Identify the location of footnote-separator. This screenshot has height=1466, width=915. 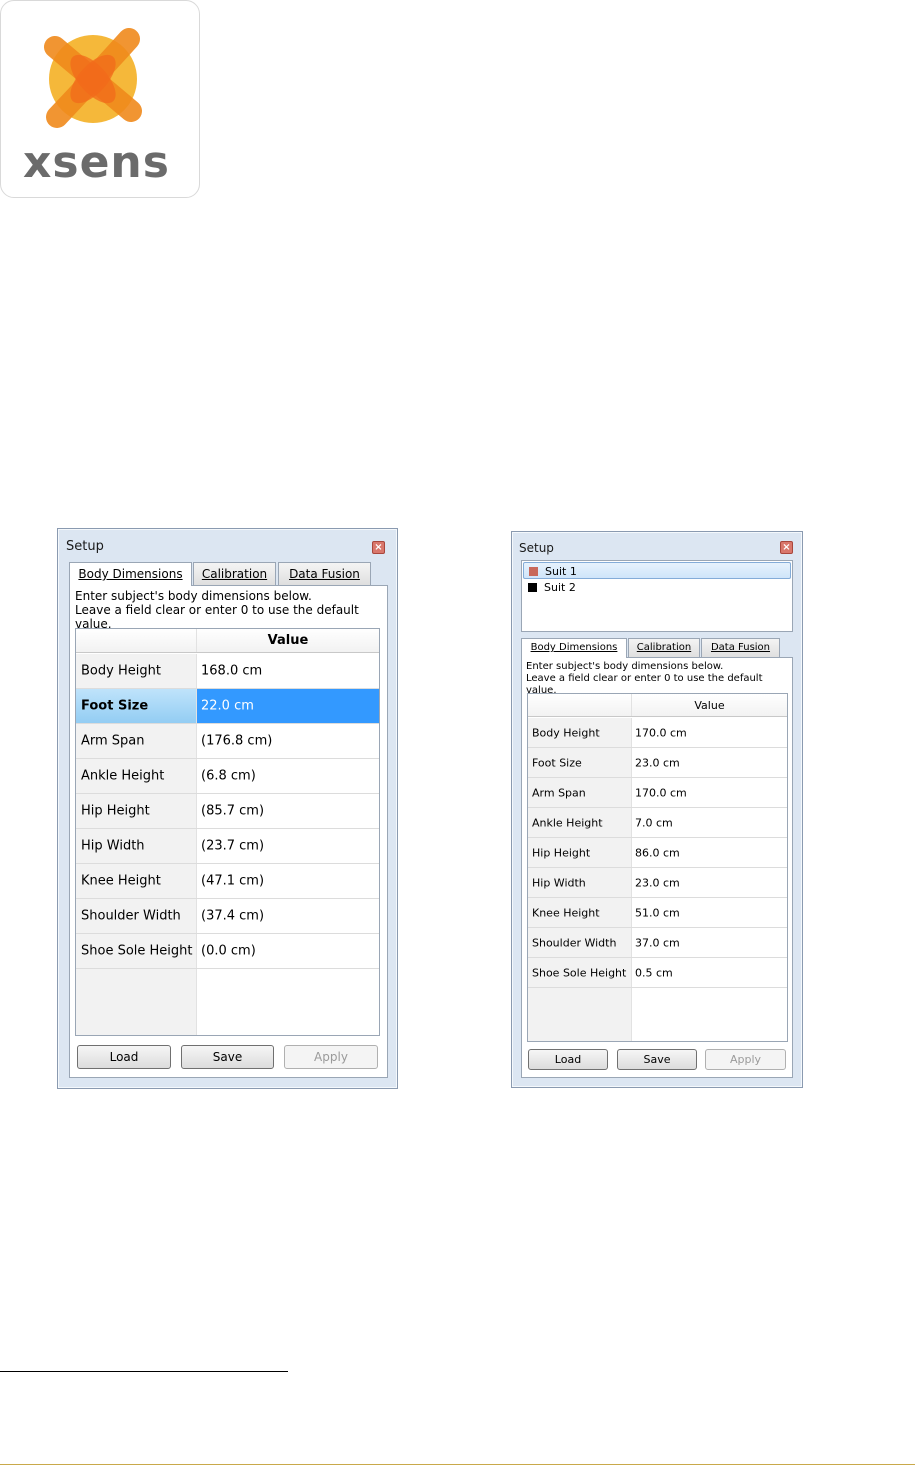
(144, 1371).